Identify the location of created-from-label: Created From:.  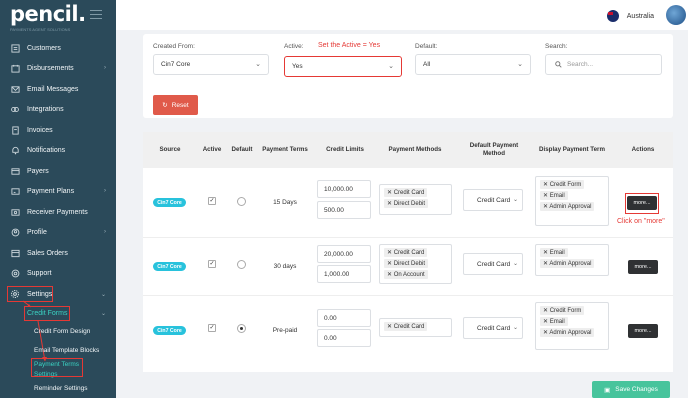
(174, 46).